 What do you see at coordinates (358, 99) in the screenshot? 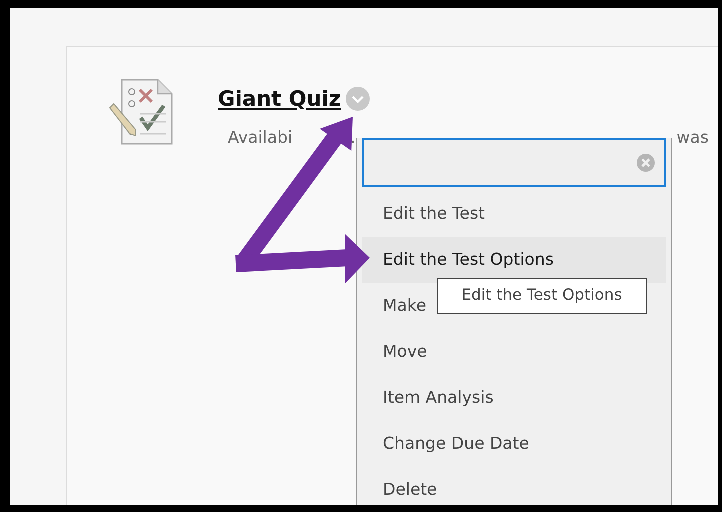
I see `chevron-down-icon` at bounding box center [358, 99].